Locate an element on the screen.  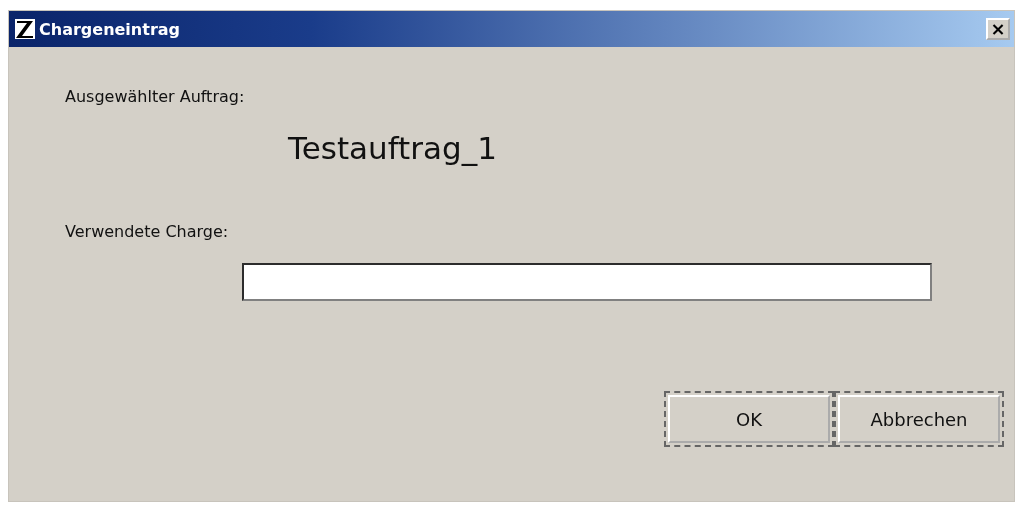
charge-label: Verwendete Charge: is located at coordinates (147, 231).